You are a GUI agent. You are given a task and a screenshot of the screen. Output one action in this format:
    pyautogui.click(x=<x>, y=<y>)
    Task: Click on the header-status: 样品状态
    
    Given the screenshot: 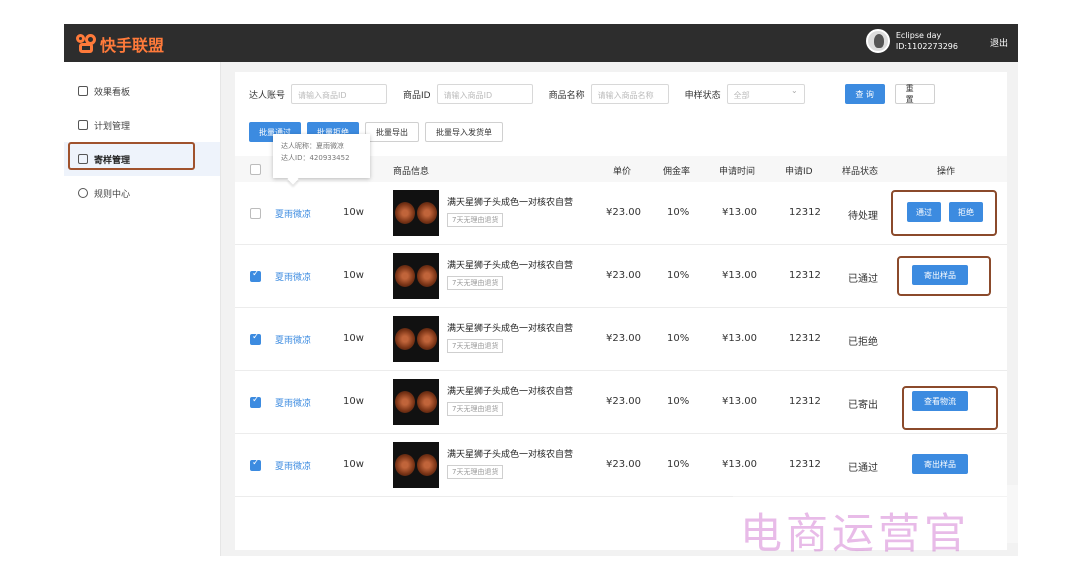 What is the action you would take?
    pyautogui.click(x=860, y=172)
    